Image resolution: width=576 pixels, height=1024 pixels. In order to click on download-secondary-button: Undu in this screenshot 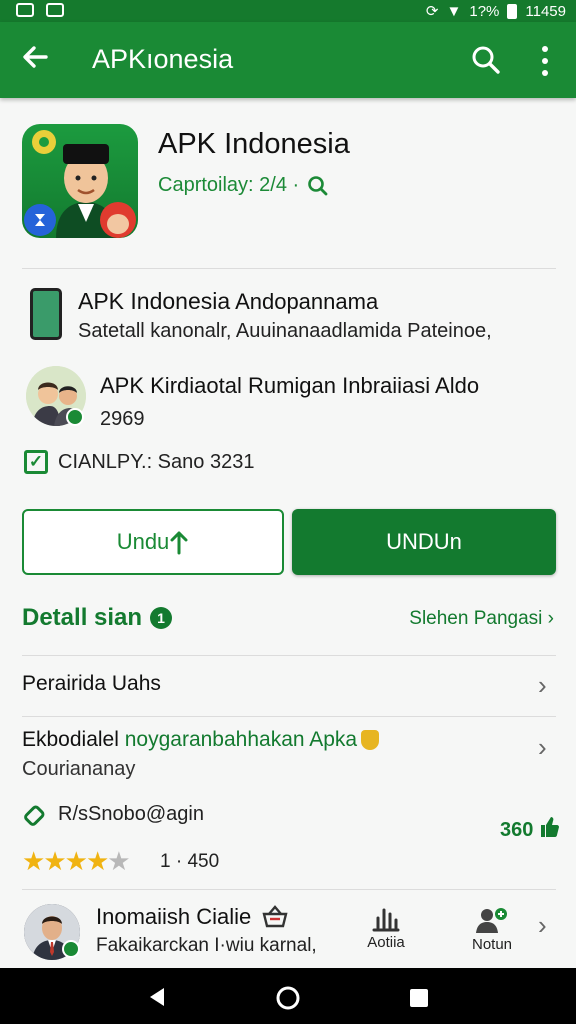, I will do `click(153, 542)`.